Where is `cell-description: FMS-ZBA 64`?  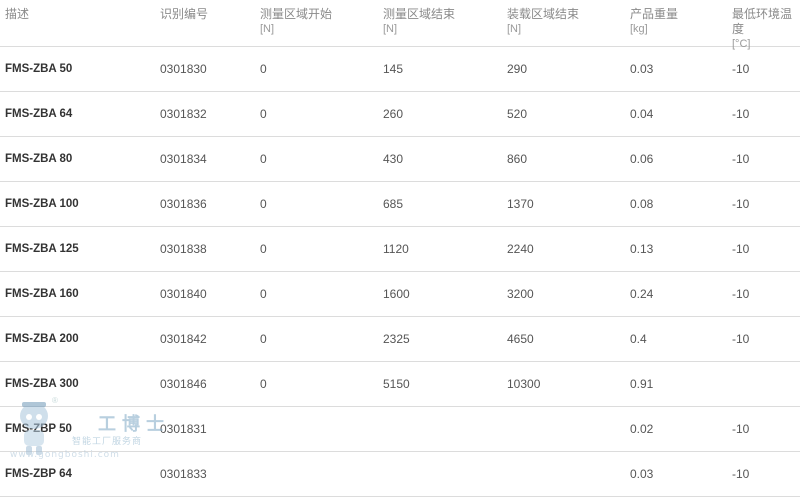 cell-description: FMS-ZBA 64 is located at coordinates (39, 114).